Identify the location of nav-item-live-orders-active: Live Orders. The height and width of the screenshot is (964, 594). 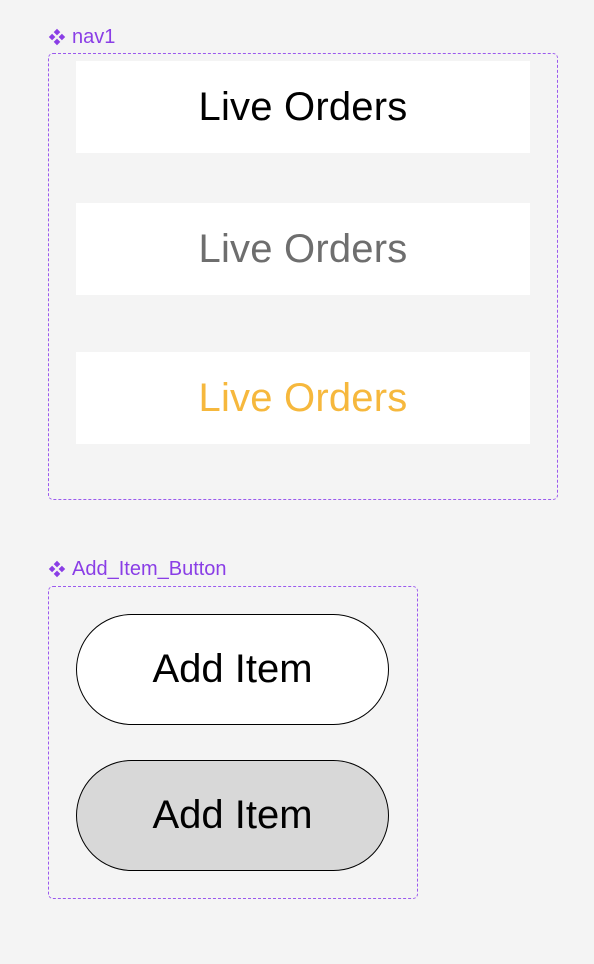
(303, 398).